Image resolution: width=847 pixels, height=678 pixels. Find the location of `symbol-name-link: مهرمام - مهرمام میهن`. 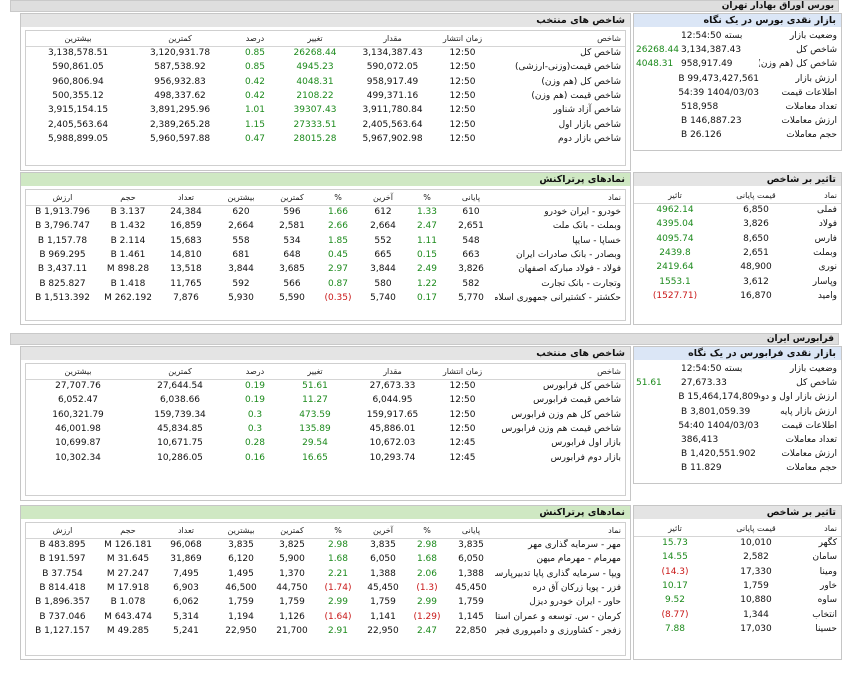

symbol-name-link: مهرمام - مهرمام میهن is located at coordinates (560, 559).